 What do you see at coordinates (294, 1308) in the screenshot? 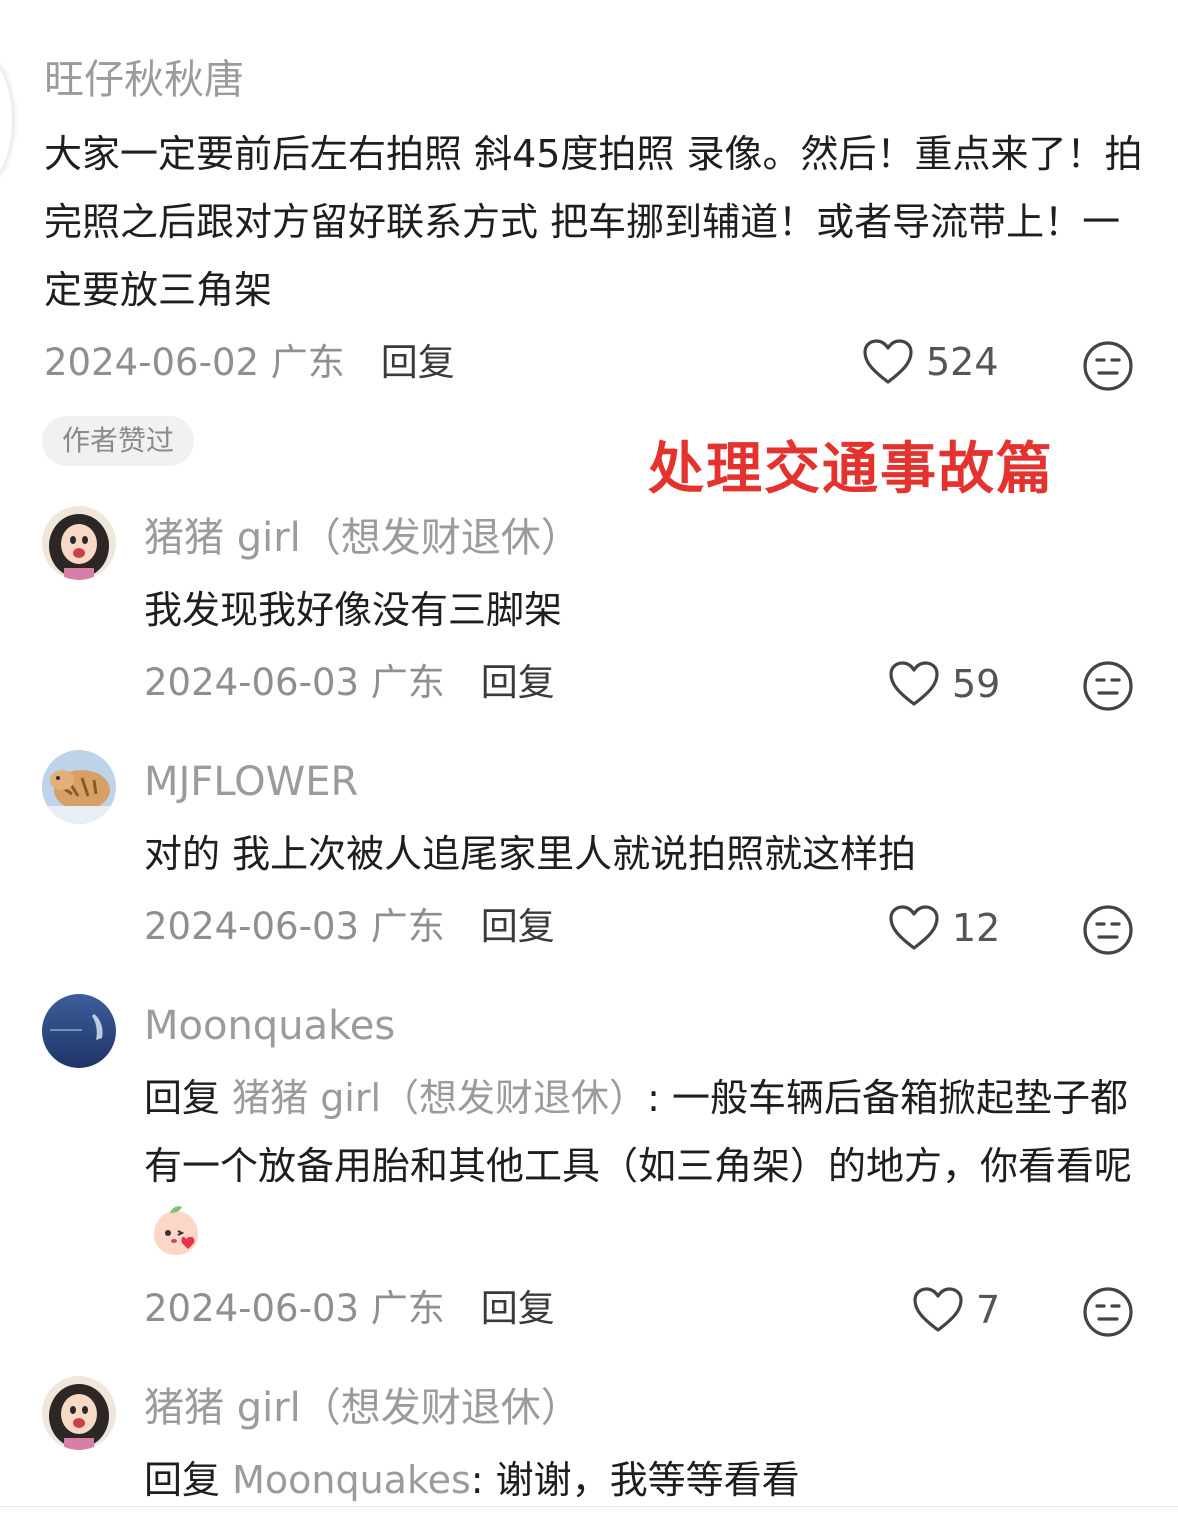
I see `comment-4-date-location: 2024-06-03 广东` at bounding box center [294, 1308].